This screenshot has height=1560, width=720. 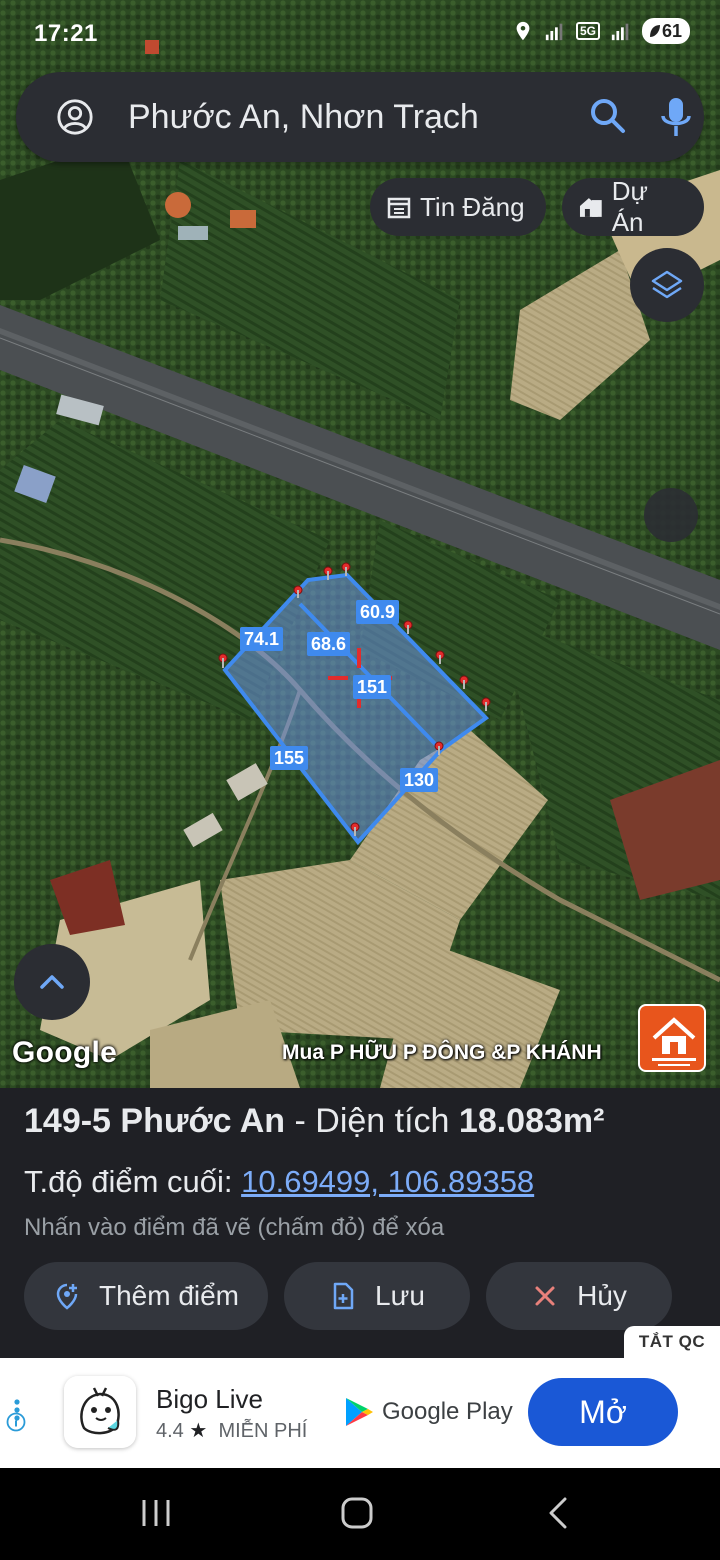 What do you see at coordinates (523, 31) in the screenshot?
I see `location-icon` at bounding box center [523, 31].